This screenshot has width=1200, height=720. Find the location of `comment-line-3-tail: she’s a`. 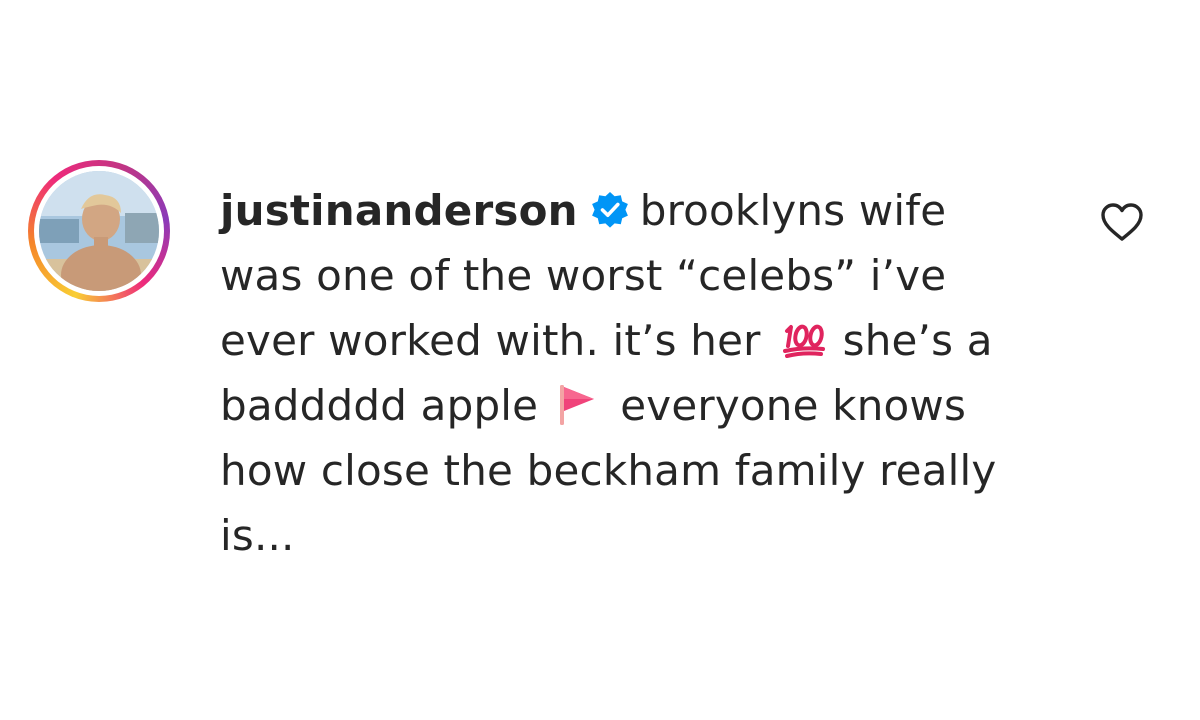

comment-line-3-tail: she’s a is located at coordinates (917, 340).